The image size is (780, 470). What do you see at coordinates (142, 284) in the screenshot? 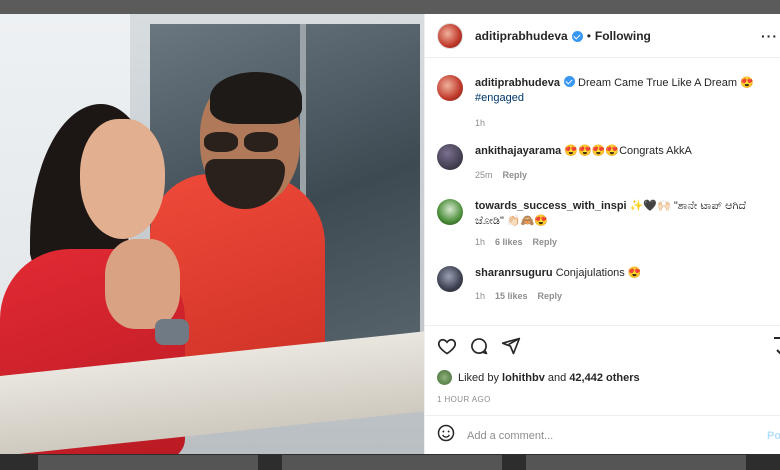
I see `photo-hands` at bounding box center [142, 284].